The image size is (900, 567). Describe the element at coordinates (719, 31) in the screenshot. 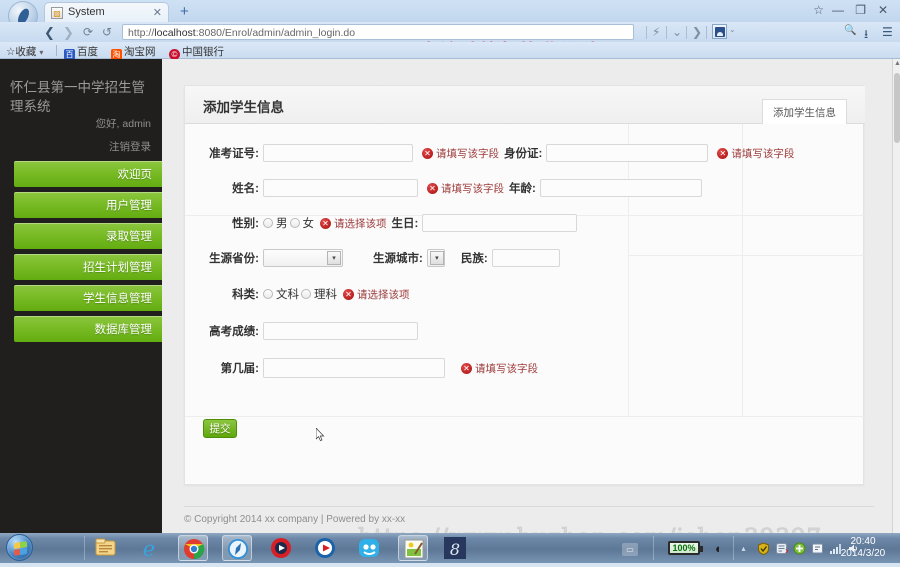

I see `profile-picture-icon` at that location.